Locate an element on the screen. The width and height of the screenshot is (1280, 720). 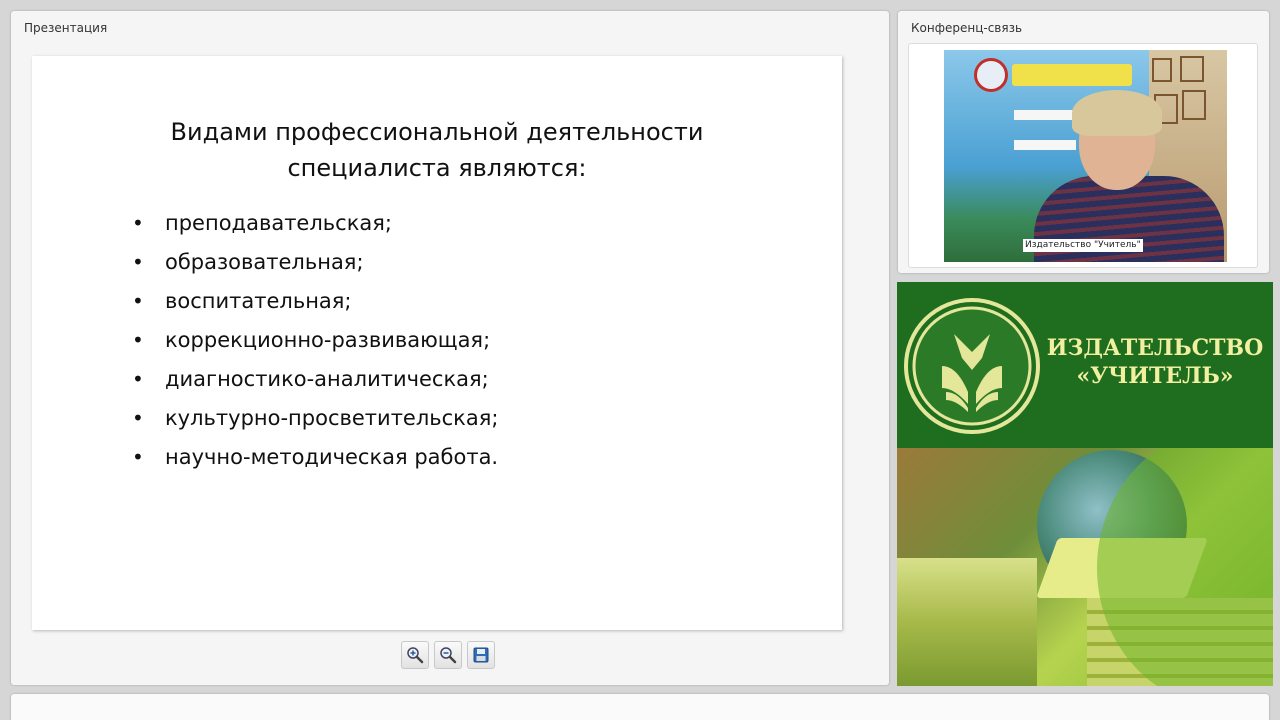
conference-panel: Конференц-связь Издательство "Учитель" is located at coordinates (1083, 142).